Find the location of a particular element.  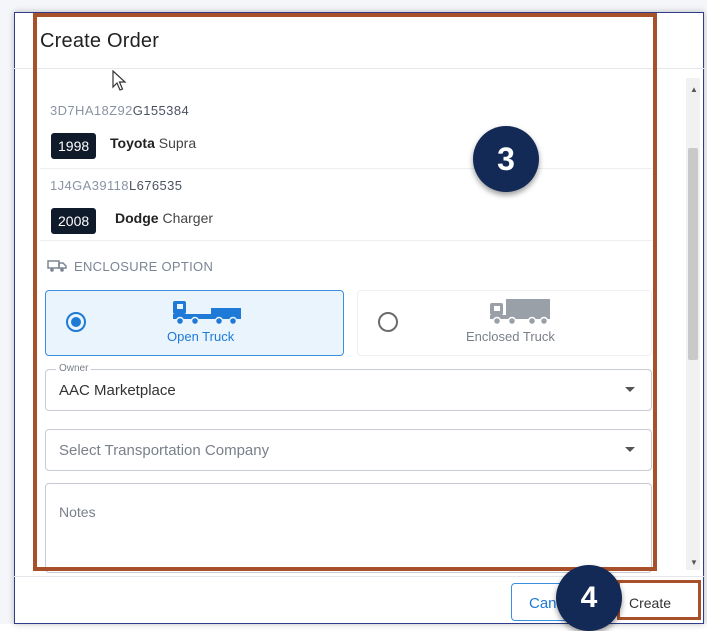

scroll-up-arrow-icon: ▲ is located at coordinates (694, 89).